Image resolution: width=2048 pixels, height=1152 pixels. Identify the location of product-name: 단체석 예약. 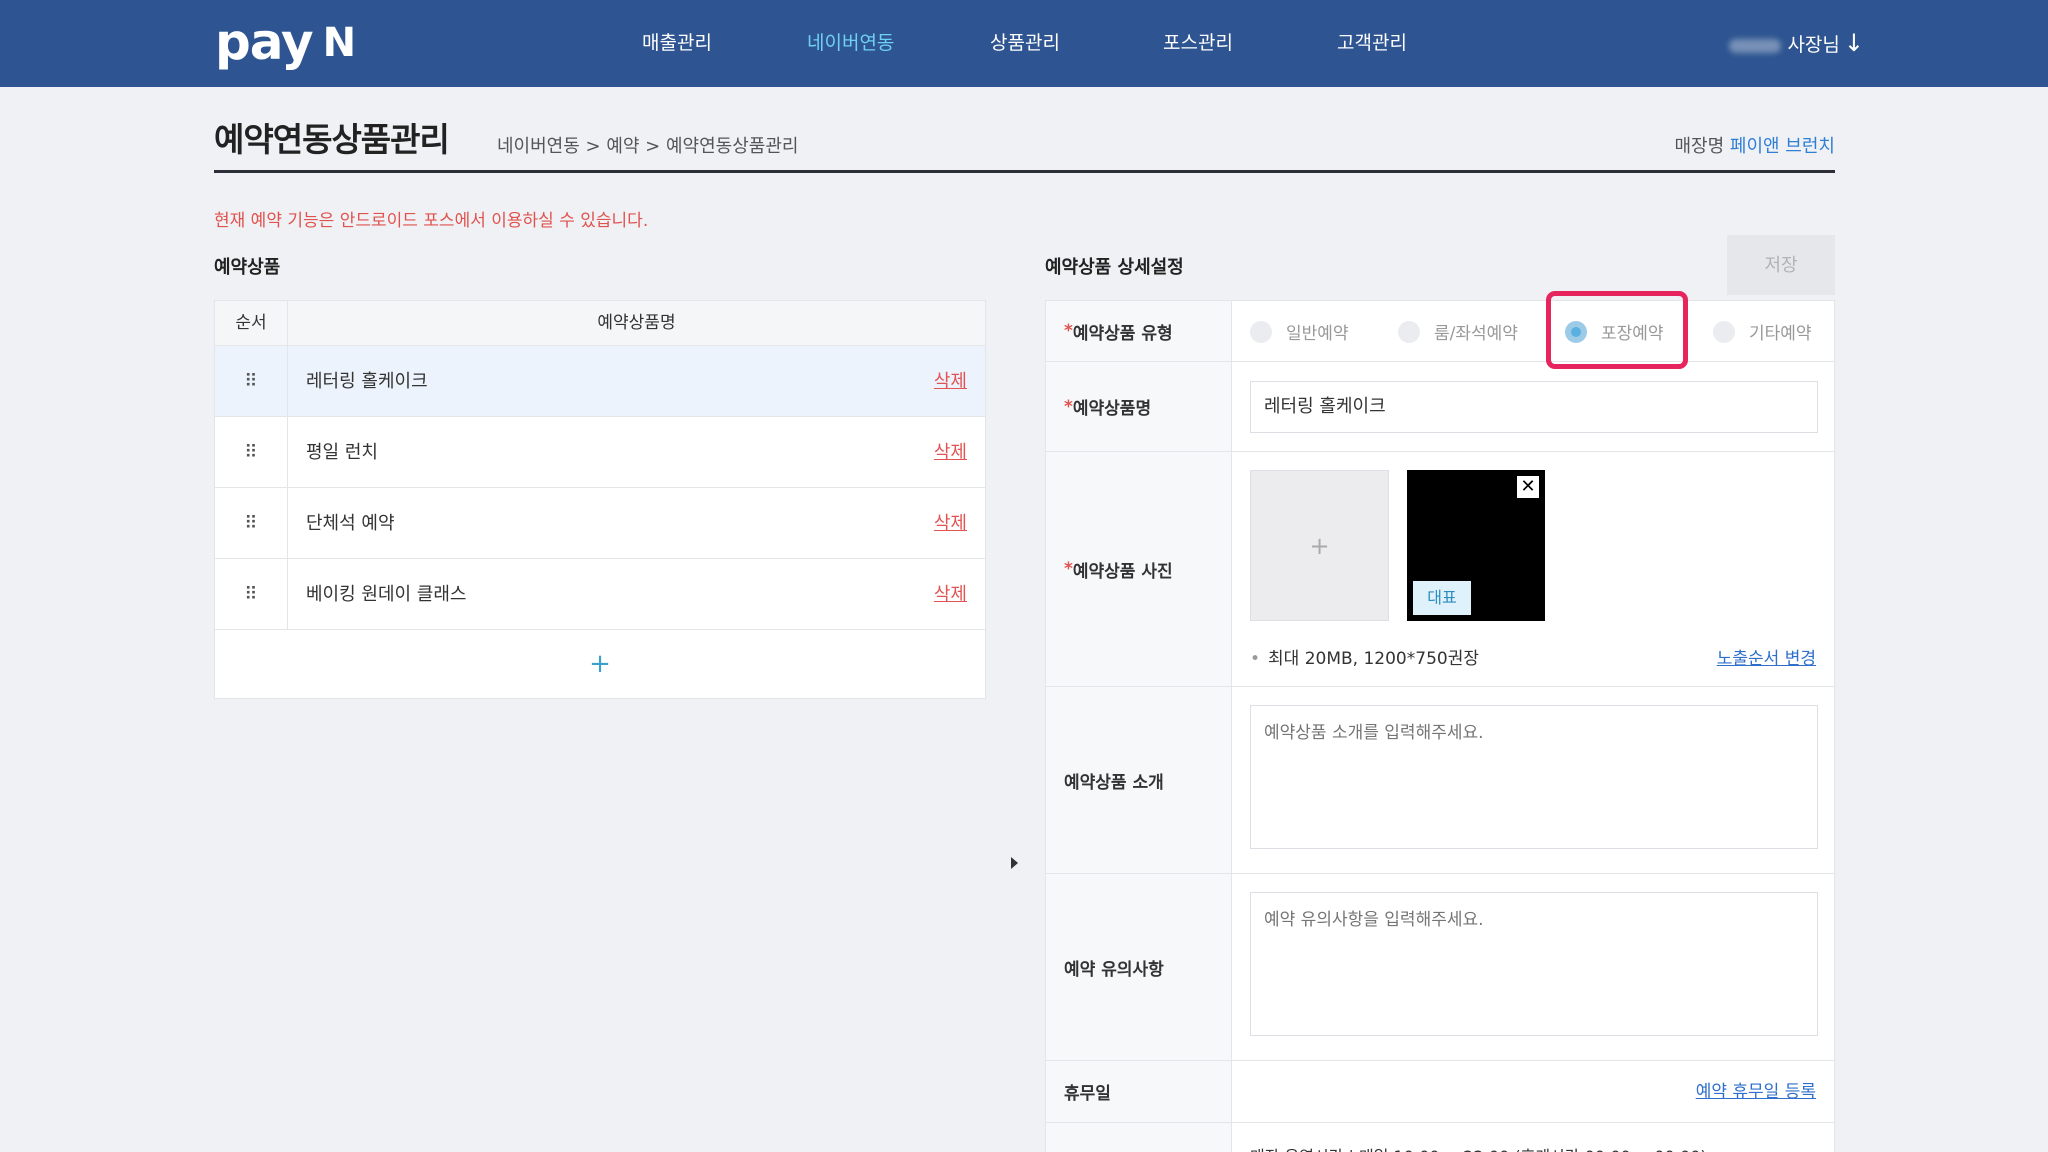
(596, 523).